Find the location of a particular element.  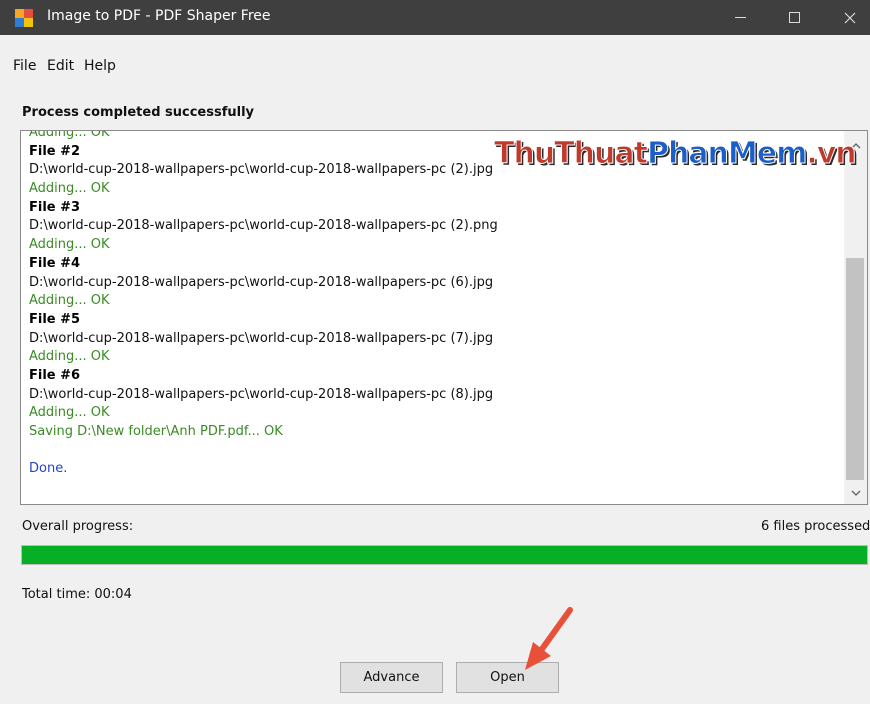

close-icon is located at coordinates (850, 17).